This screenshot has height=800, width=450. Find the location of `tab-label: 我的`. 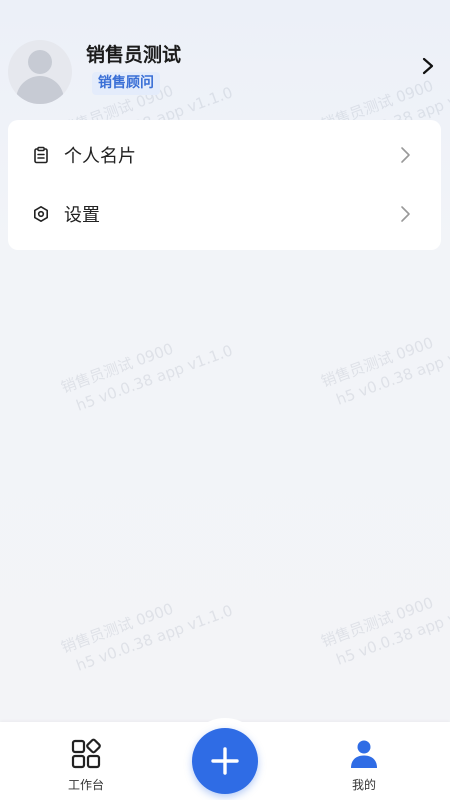

tab-label: 我的 is located at coordinates (363, 785).